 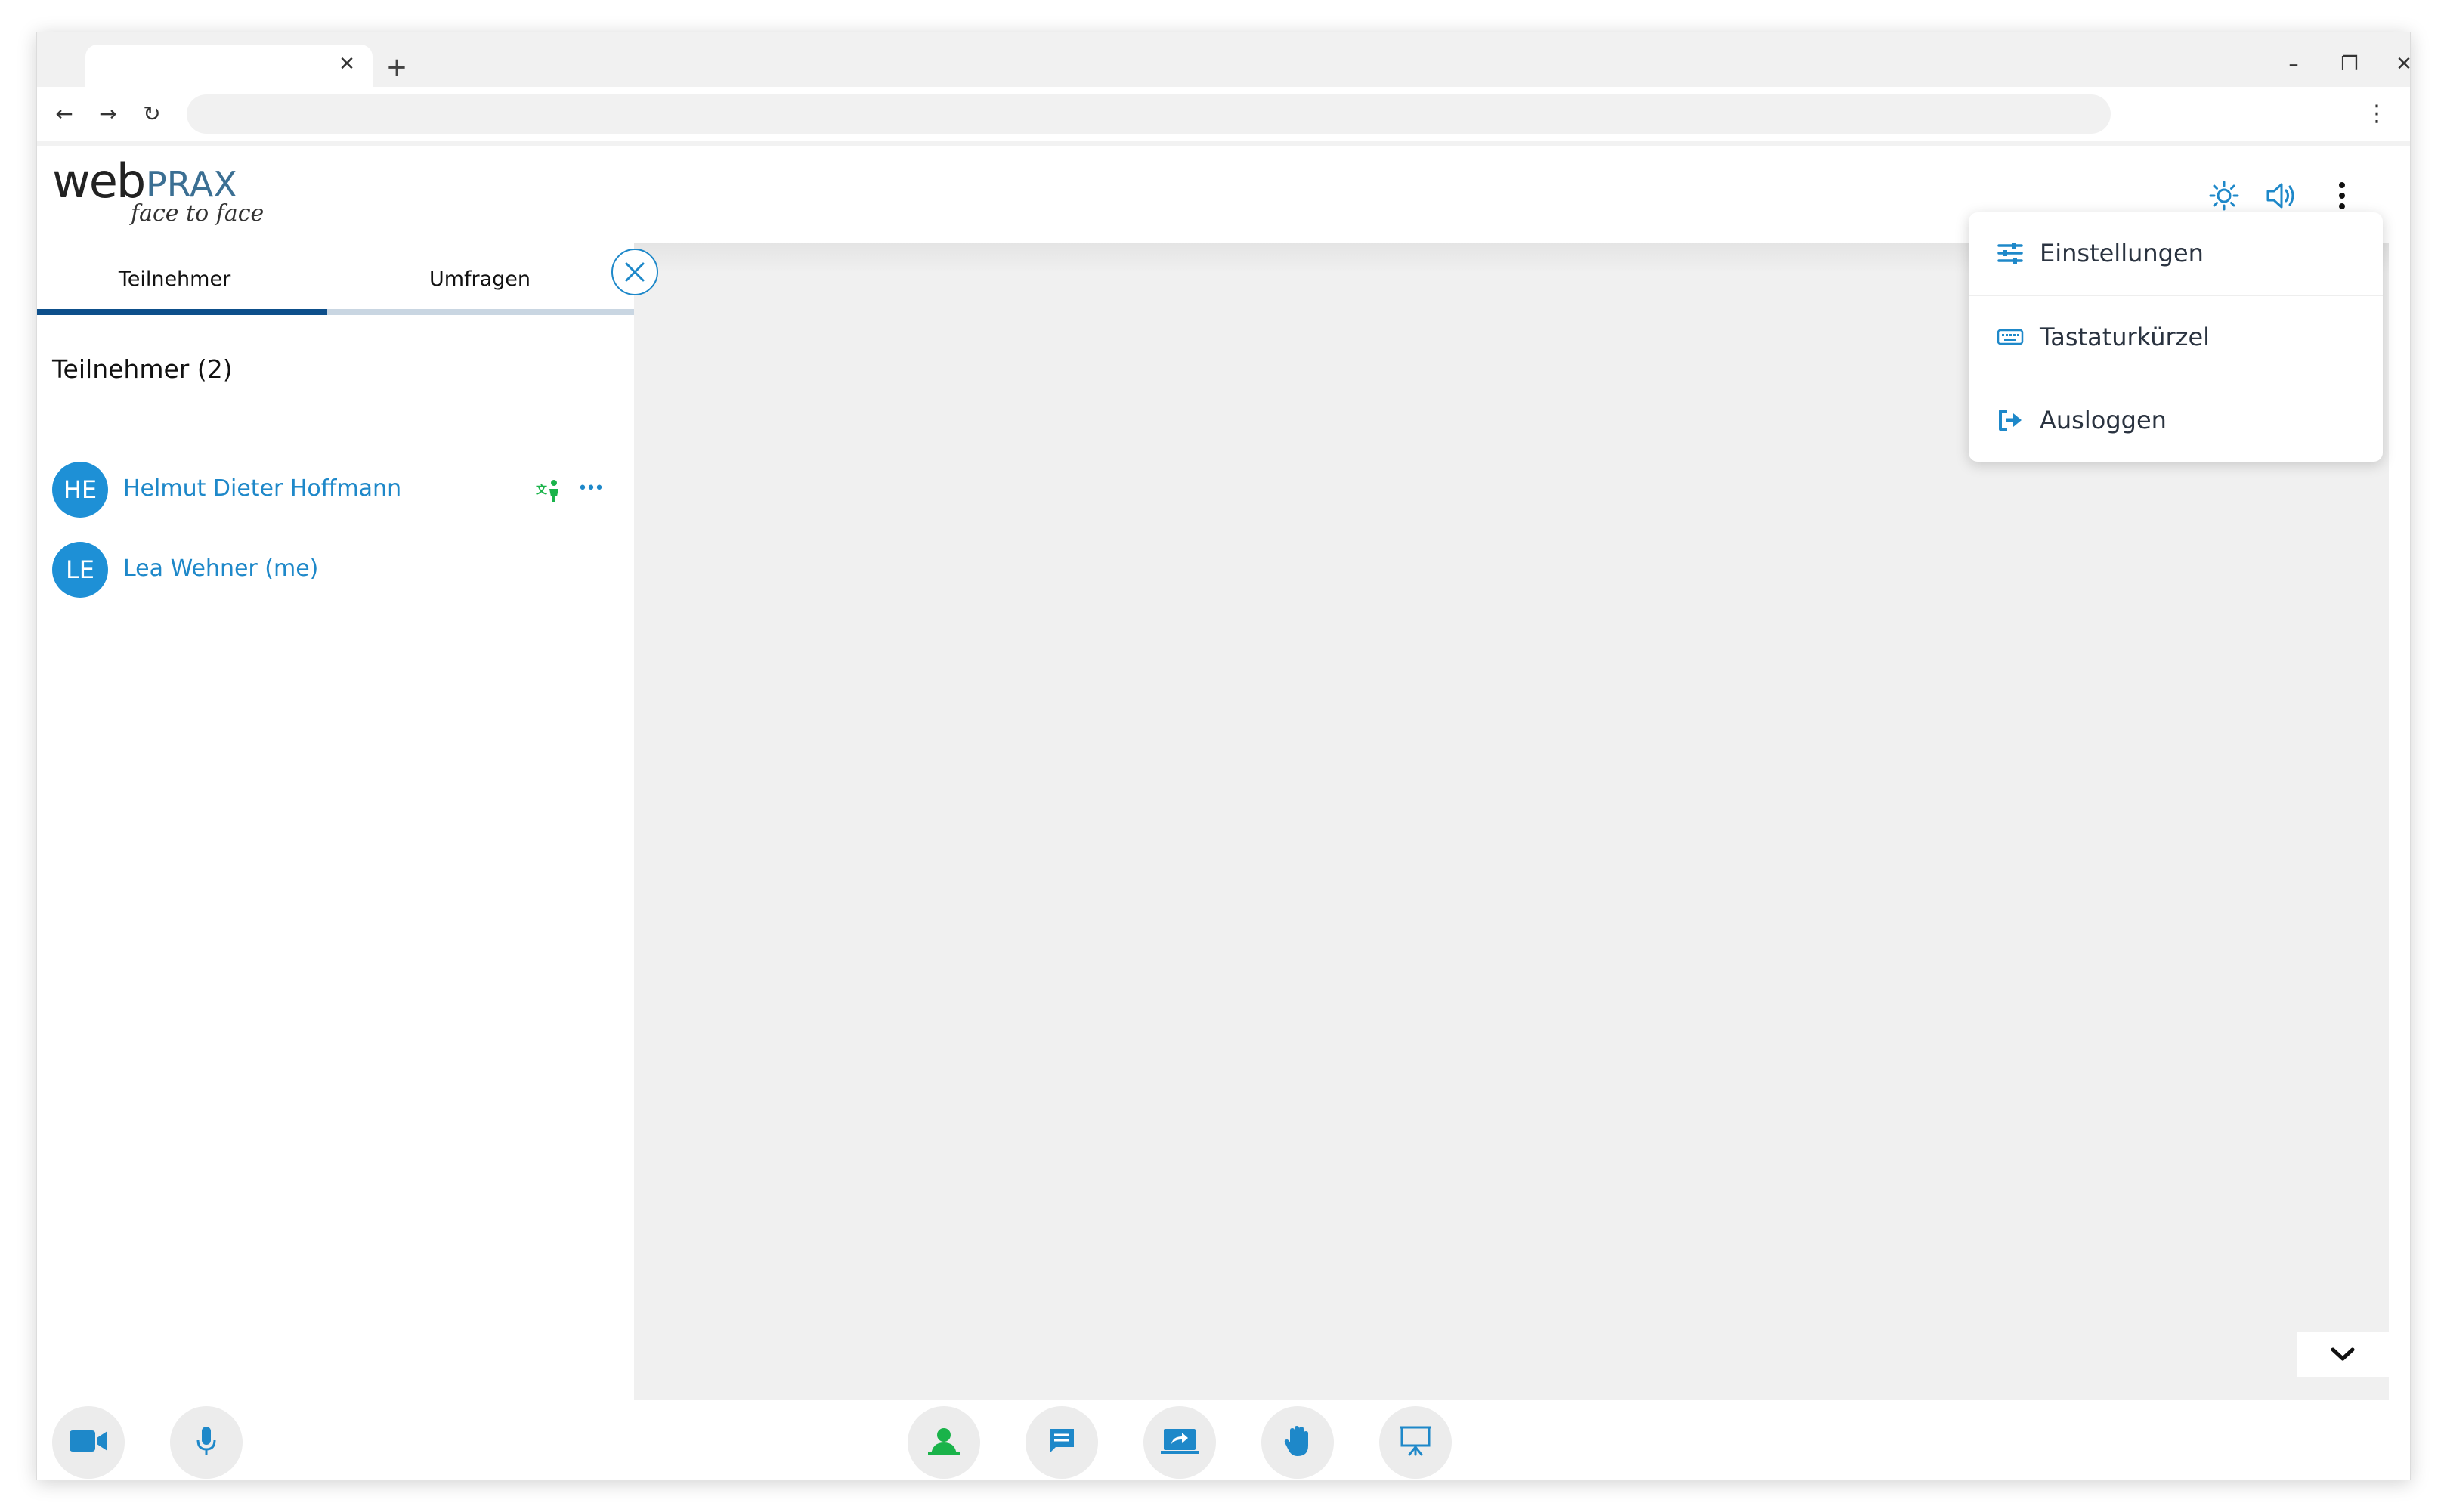 What do you see at coordinates (142, 369) in the screenshot?
I see `participants-heading: Teilnehmer (2)` at bounding box center [142, 369].